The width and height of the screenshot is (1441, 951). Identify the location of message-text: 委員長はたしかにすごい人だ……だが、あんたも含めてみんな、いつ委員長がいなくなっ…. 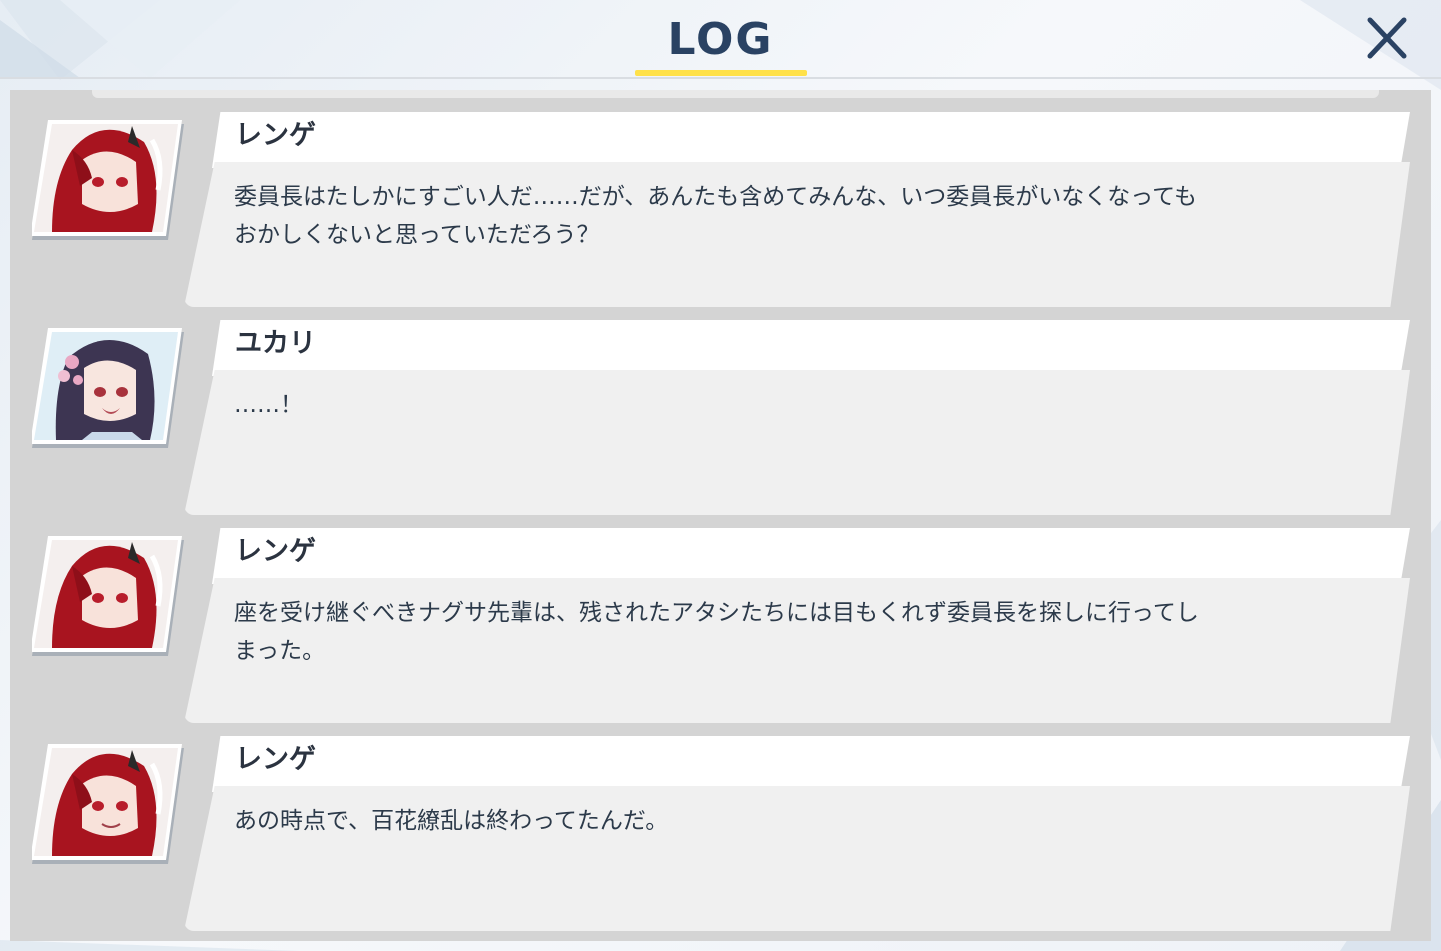
(716, 216).